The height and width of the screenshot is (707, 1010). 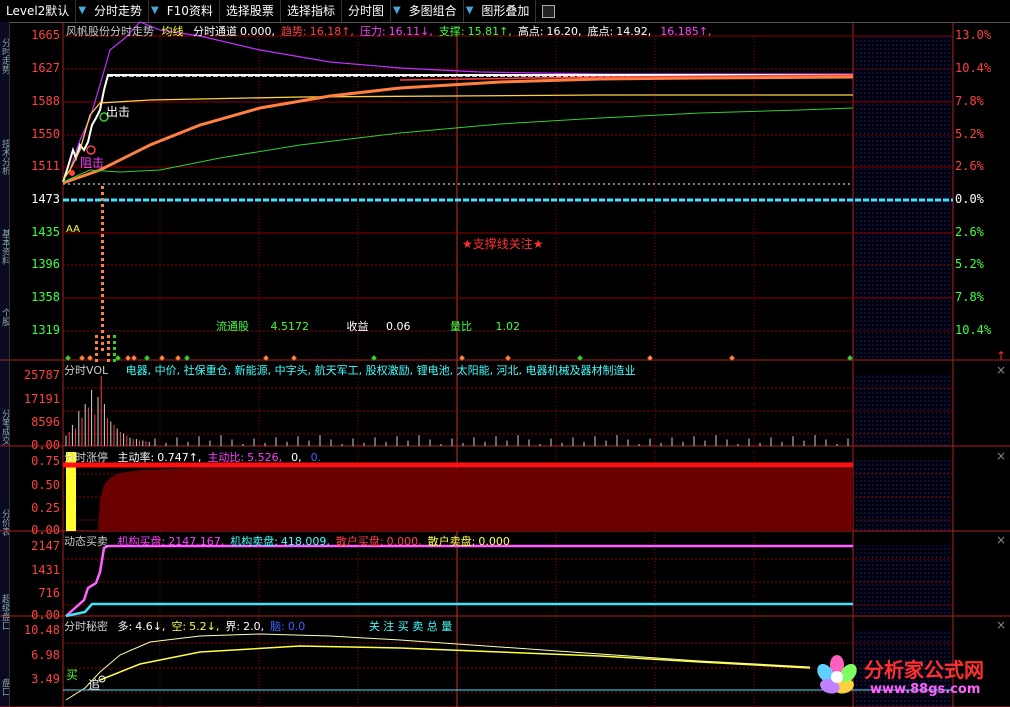 I want to click on param-item: 机构买盘: 2147.167,, so click(x=171, y=541).